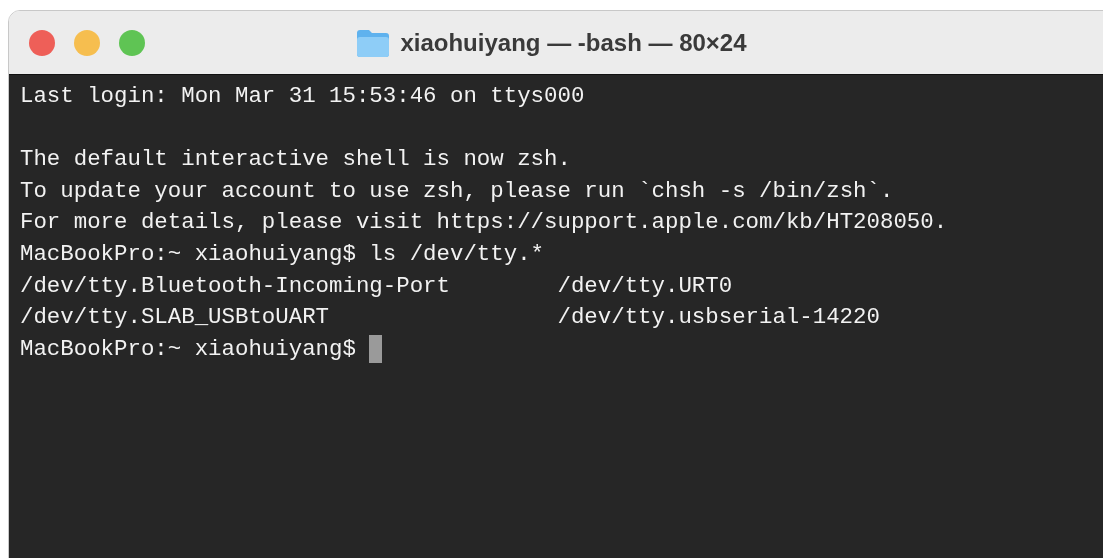 The width and height of the screenshot is (1103, 558). What do you see at coordinates (188, 348) in the screenshot?
I see `shell-prompt: MacBookPro:~ xiaohuiyang$` at bounding box center [188, 348].